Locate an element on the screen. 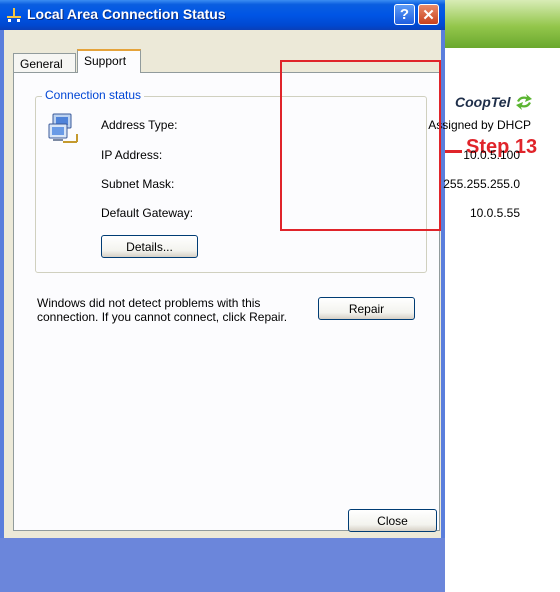 This screenshot has width=560, height=592. brand-name: CoopTel is located at coordinates (483, 102).